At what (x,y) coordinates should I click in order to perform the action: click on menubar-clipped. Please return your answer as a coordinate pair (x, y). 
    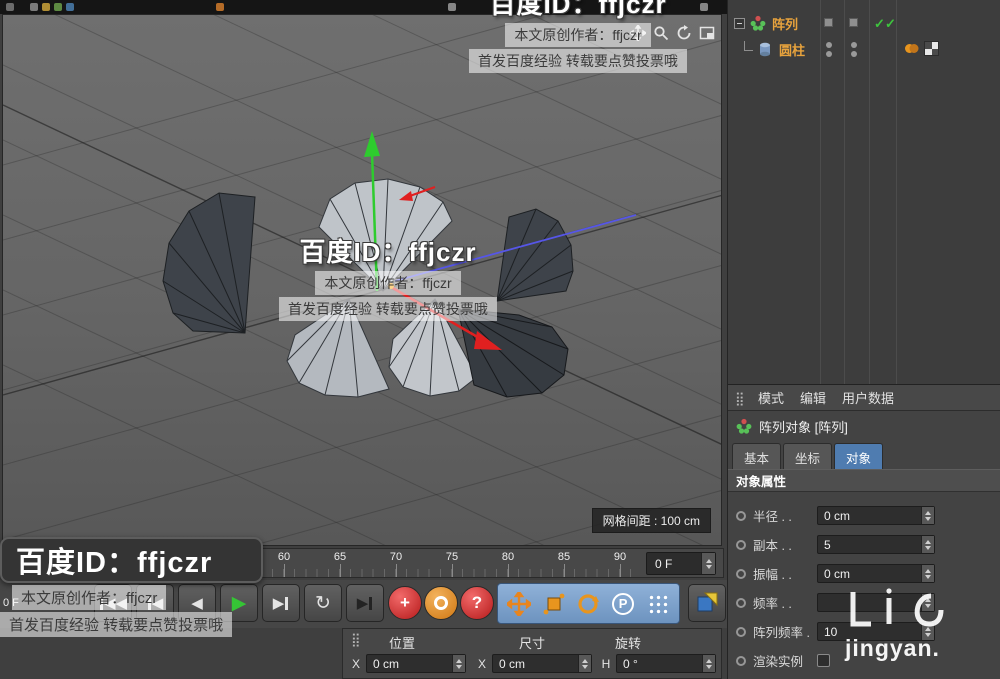
    Looking at the image, I should click on (363, 7).